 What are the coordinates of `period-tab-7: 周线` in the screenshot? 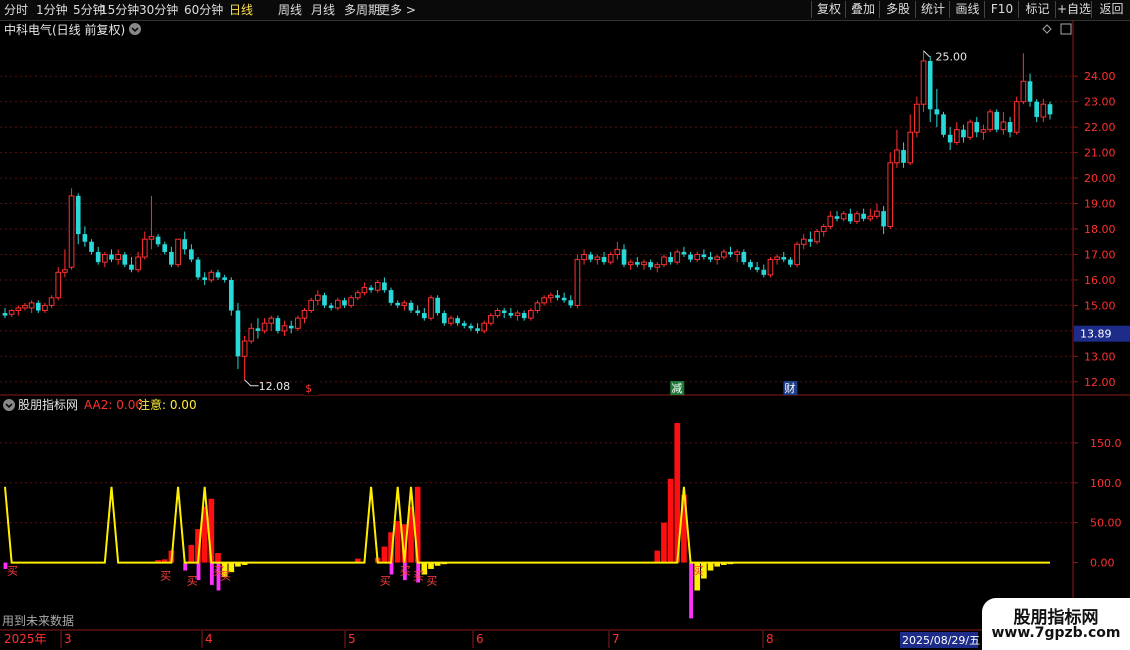 It's located at (290, 10).